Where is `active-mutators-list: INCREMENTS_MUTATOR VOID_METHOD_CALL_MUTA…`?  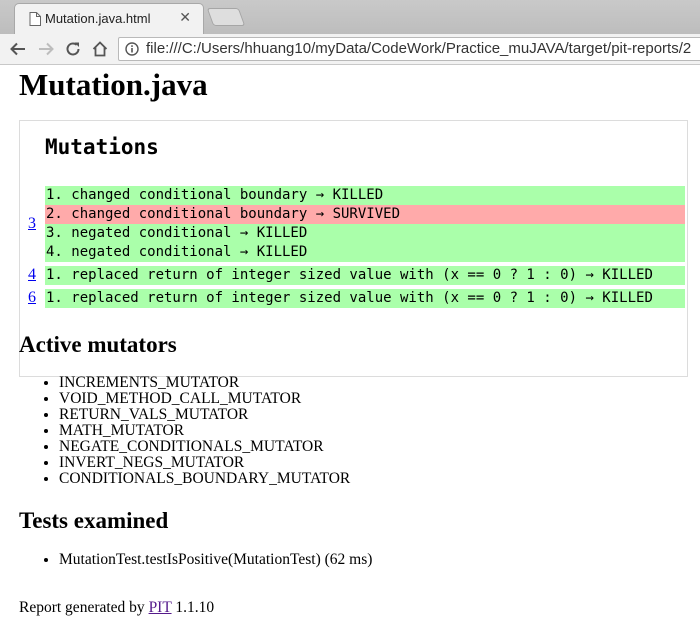 active-mutators-list: INCREMENTS_MUTATOR VOID_METHOD_CALL_MUTA… is located at coordinates (184, 431).